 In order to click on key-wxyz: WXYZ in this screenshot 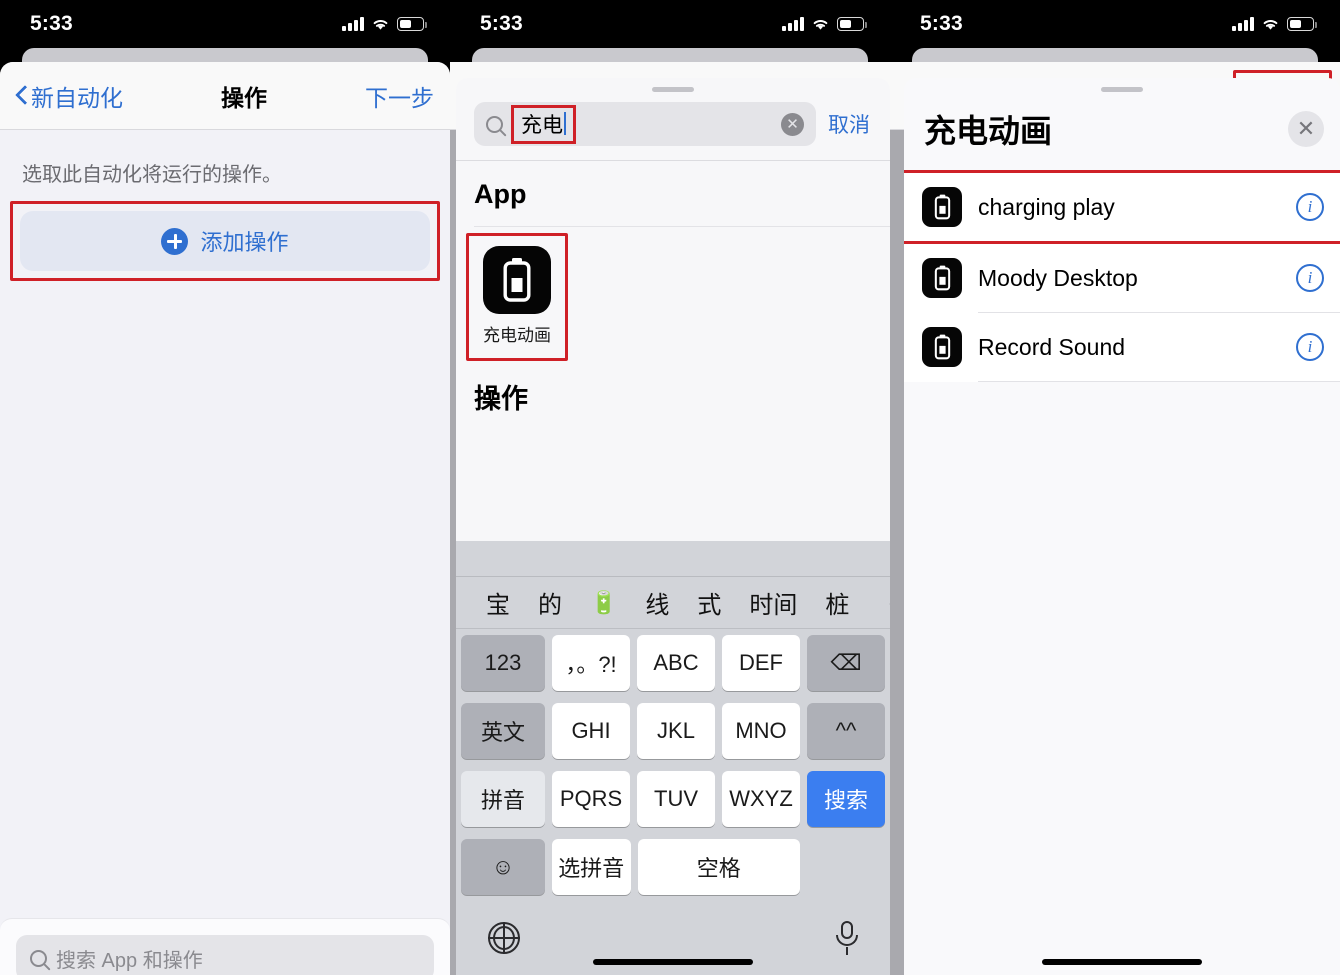, I will do `click(761, 799)`.